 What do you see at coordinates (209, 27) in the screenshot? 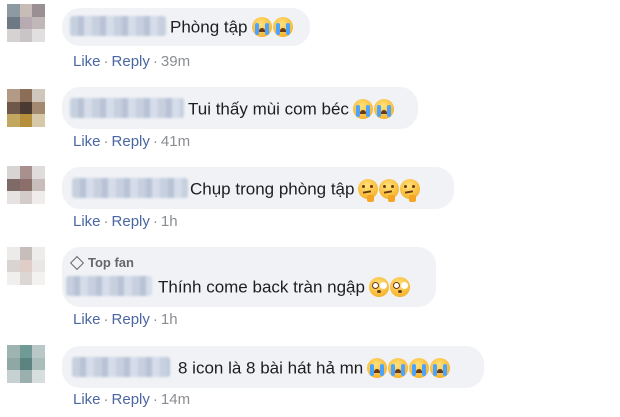
I see `comment-text: Phòng tập` at bounding box center [209, 27].